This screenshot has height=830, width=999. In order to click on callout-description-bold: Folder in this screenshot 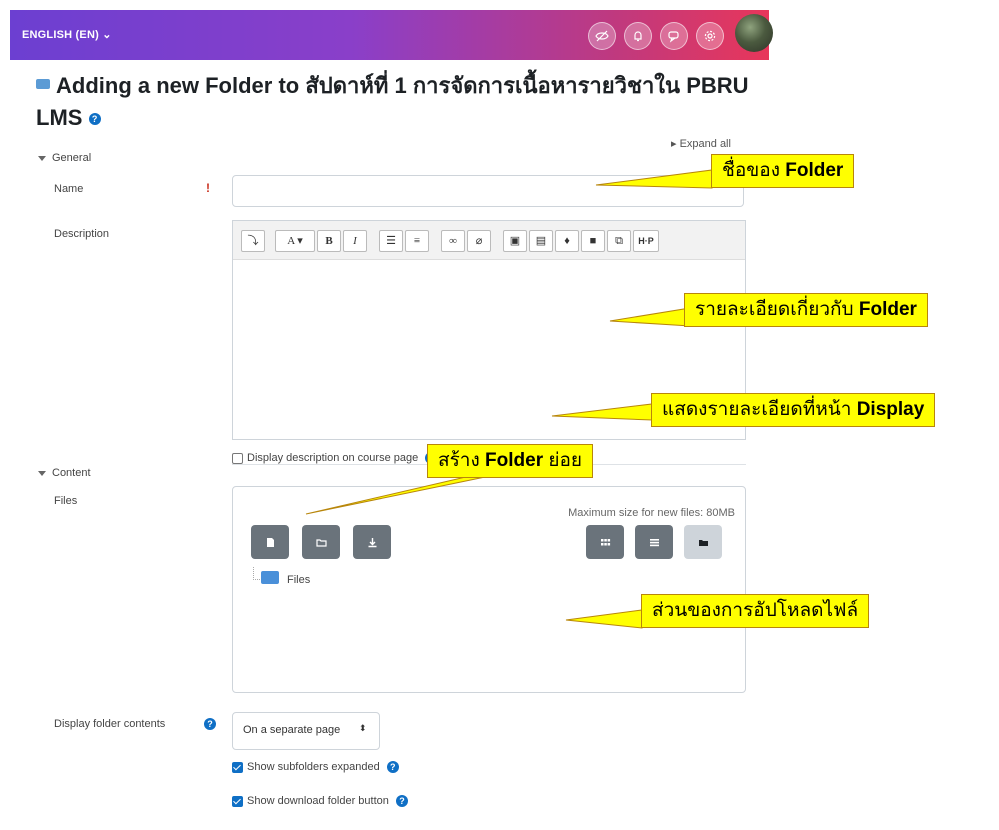, I will do `click(887, 309)`.